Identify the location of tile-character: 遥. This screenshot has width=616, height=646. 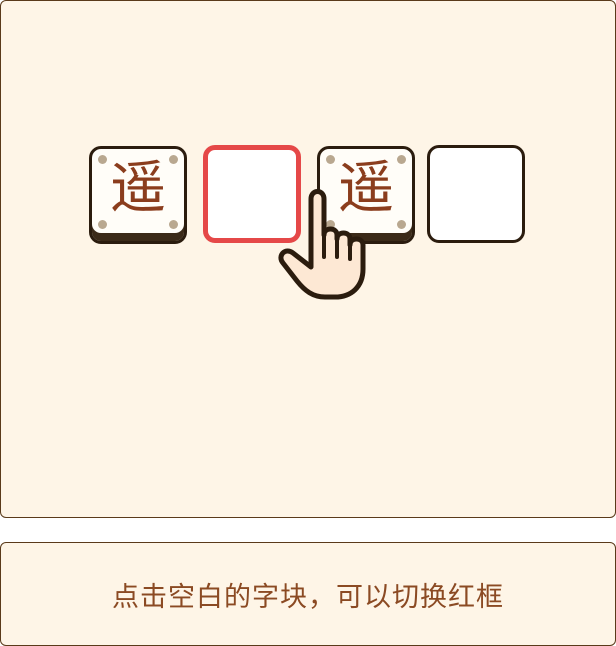
(138, 188).